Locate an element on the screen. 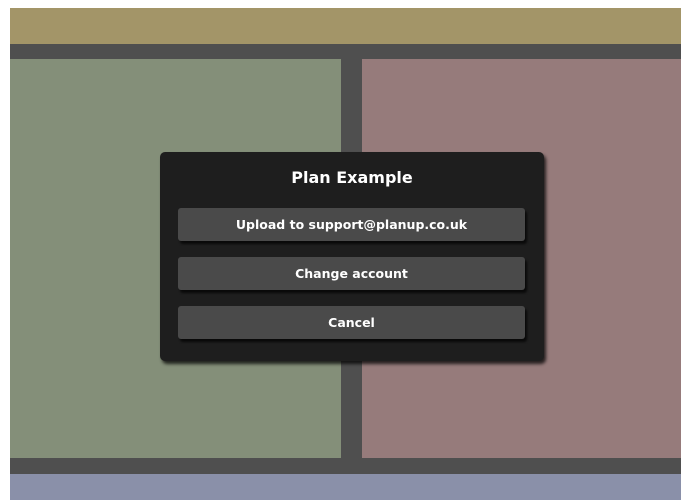 This screenshot has width=681, height=500. upload-button: Upload to support@planup.co.uk is located at coordinates (351, 224).